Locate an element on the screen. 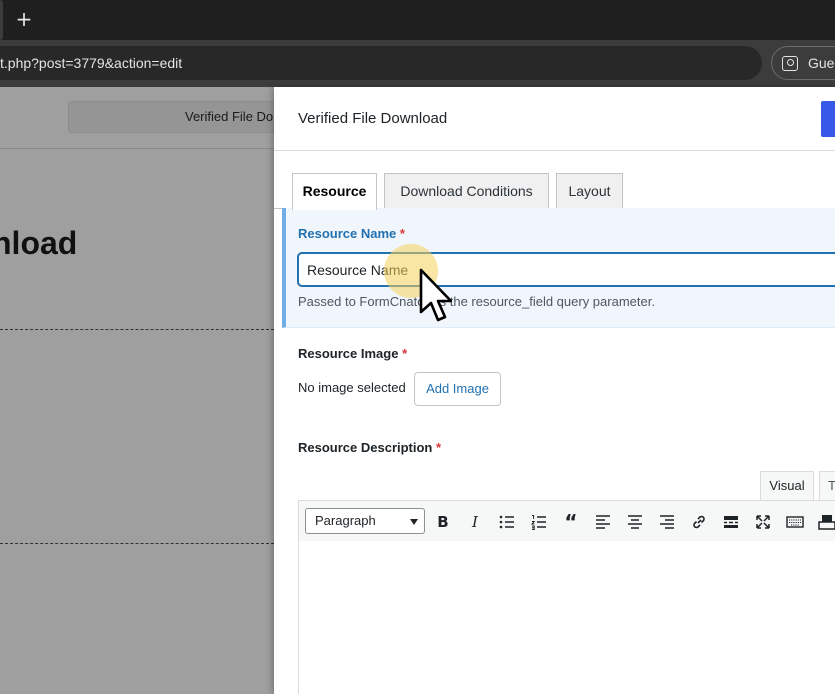 The image size is (835, 694). editor-content-area is located at coordinates (566, 617).